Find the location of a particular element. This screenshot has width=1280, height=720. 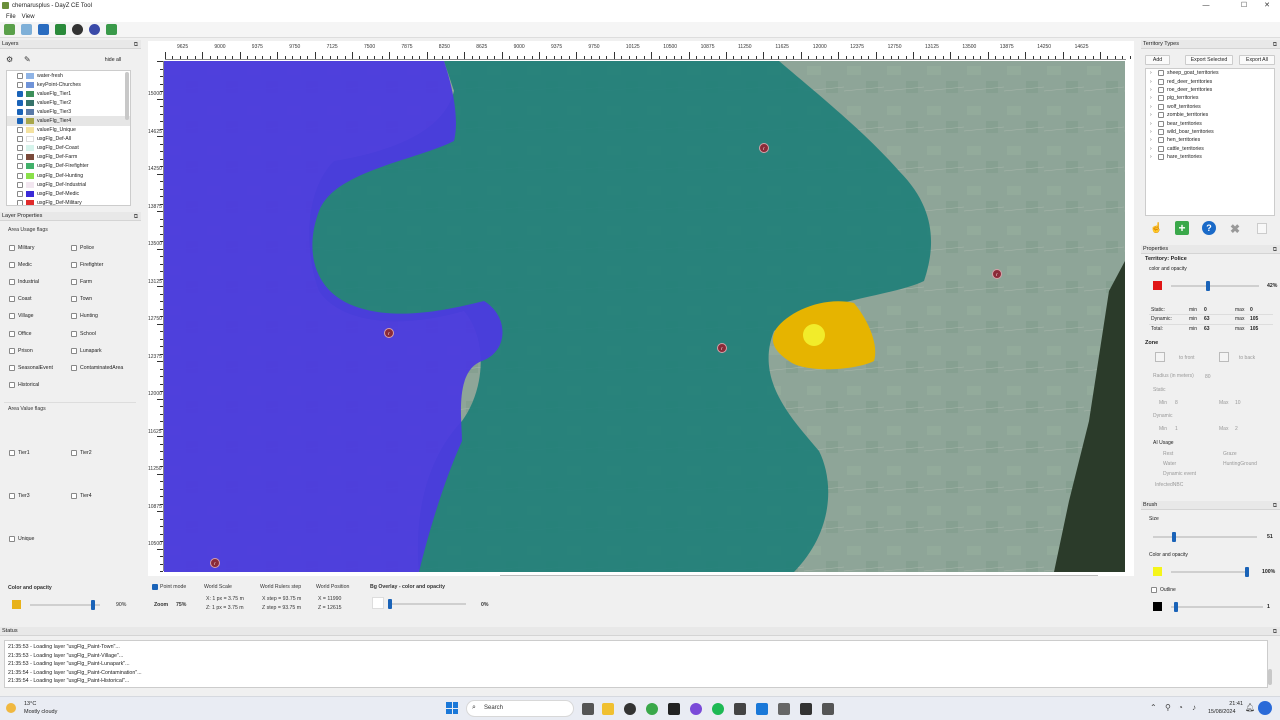

territory-row: › red_deer_territories is located at coordinates (1210, 81).